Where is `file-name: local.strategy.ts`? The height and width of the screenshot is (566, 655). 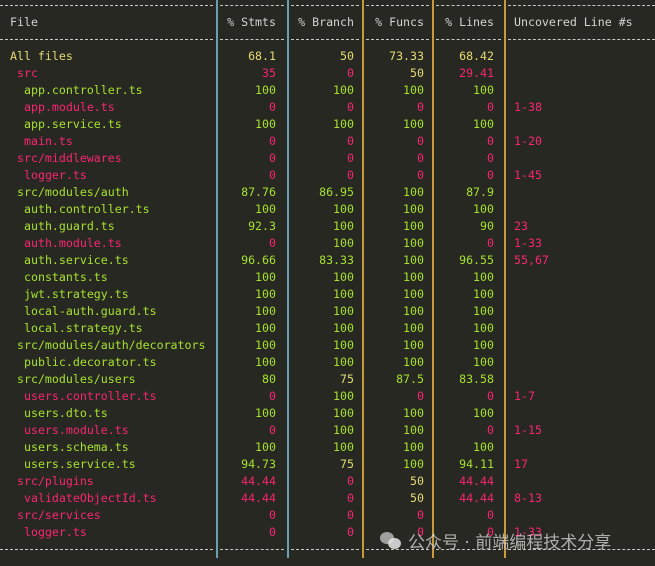
file-name: local.strategy.ts is located at coordinates (83, 328).